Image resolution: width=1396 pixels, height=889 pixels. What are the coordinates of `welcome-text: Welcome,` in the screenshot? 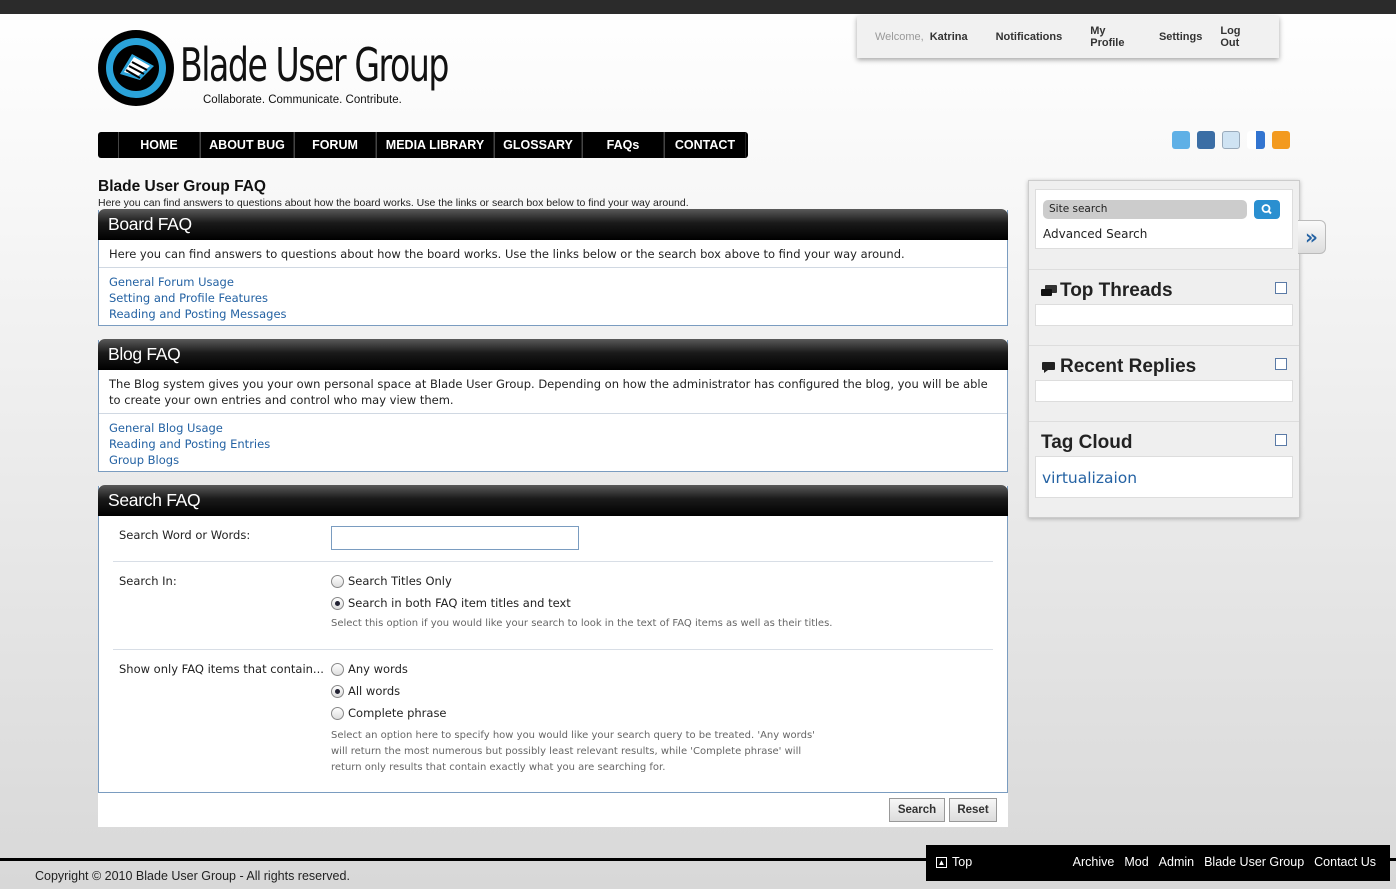 It's located at (899, 37).